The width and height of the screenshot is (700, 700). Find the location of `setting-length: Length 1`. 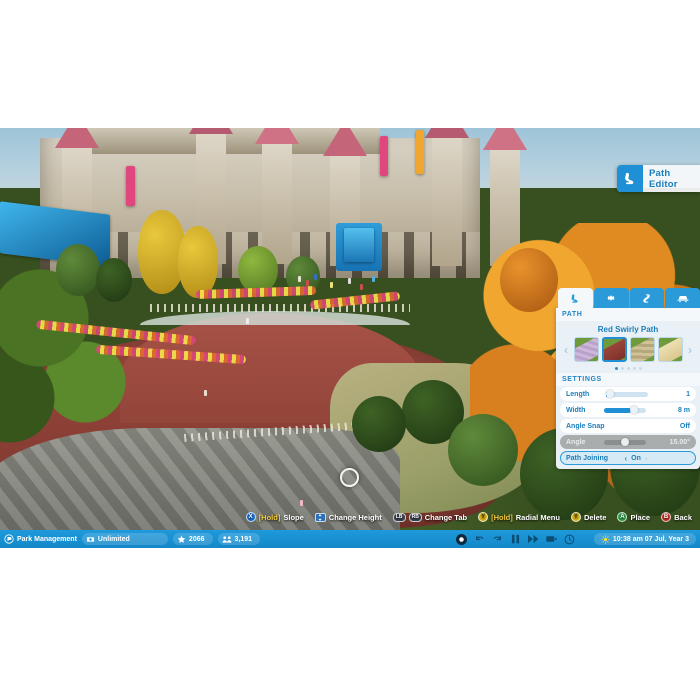

setting-length: Length 1 is located at coordinates (628, 394).